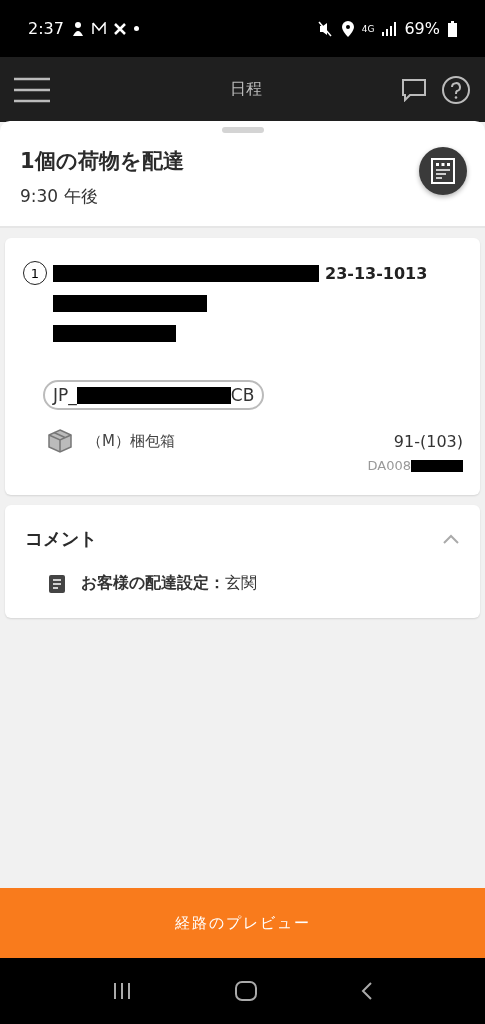  Describe the element at coordinates (422, 28) in the screenshot. I see `battery-level: 69%` at that location.